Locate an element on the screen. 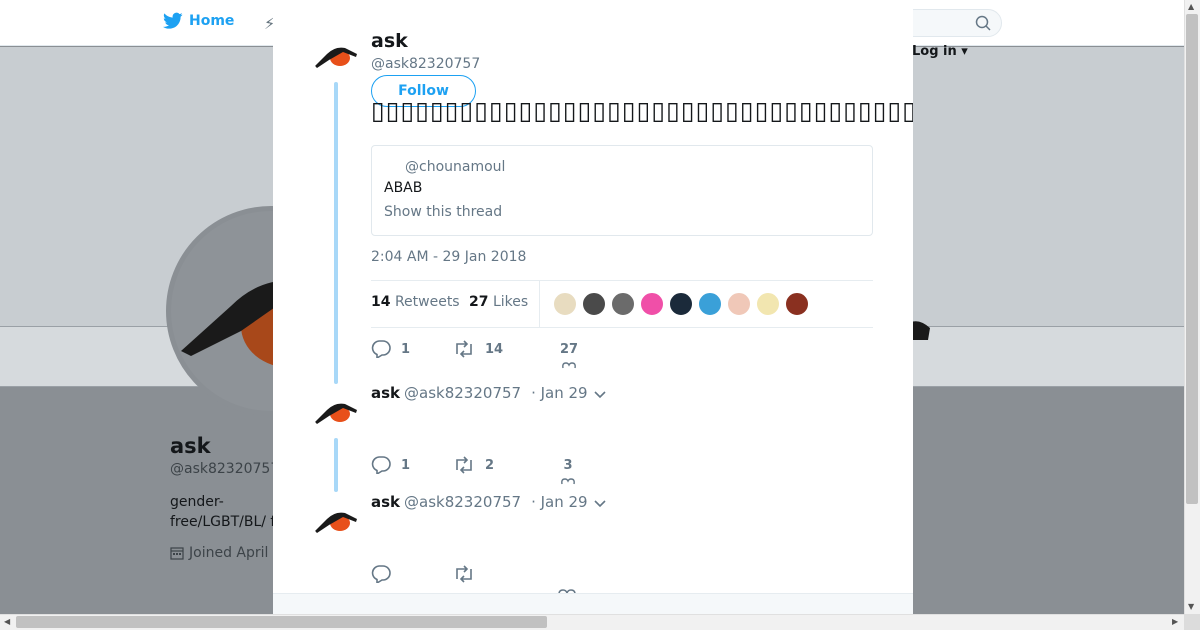 The width and height of the screenshot is (1200, 630). scroll-down-arrow-icon: ▼ is located at coordinates (1191, 607).